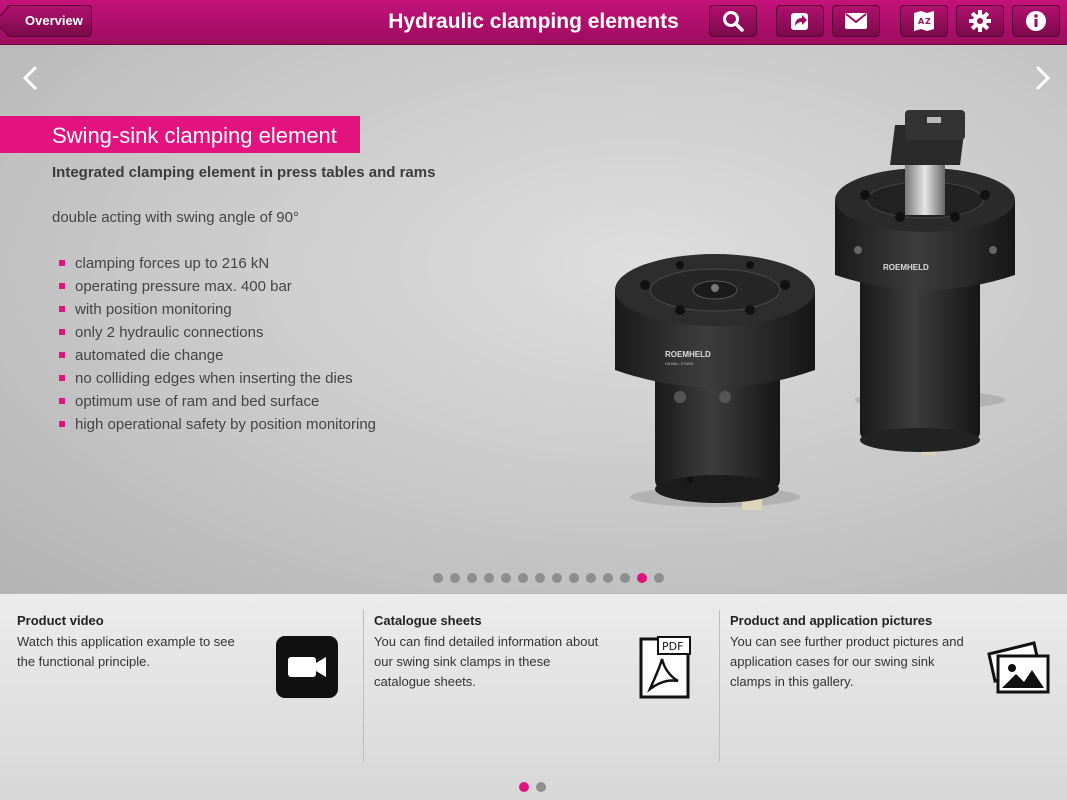 The image size is (1067, 800). Describe the element at coordinates (54, 20) in the screenshot. I see `overview-back-label: Overview` at that location.